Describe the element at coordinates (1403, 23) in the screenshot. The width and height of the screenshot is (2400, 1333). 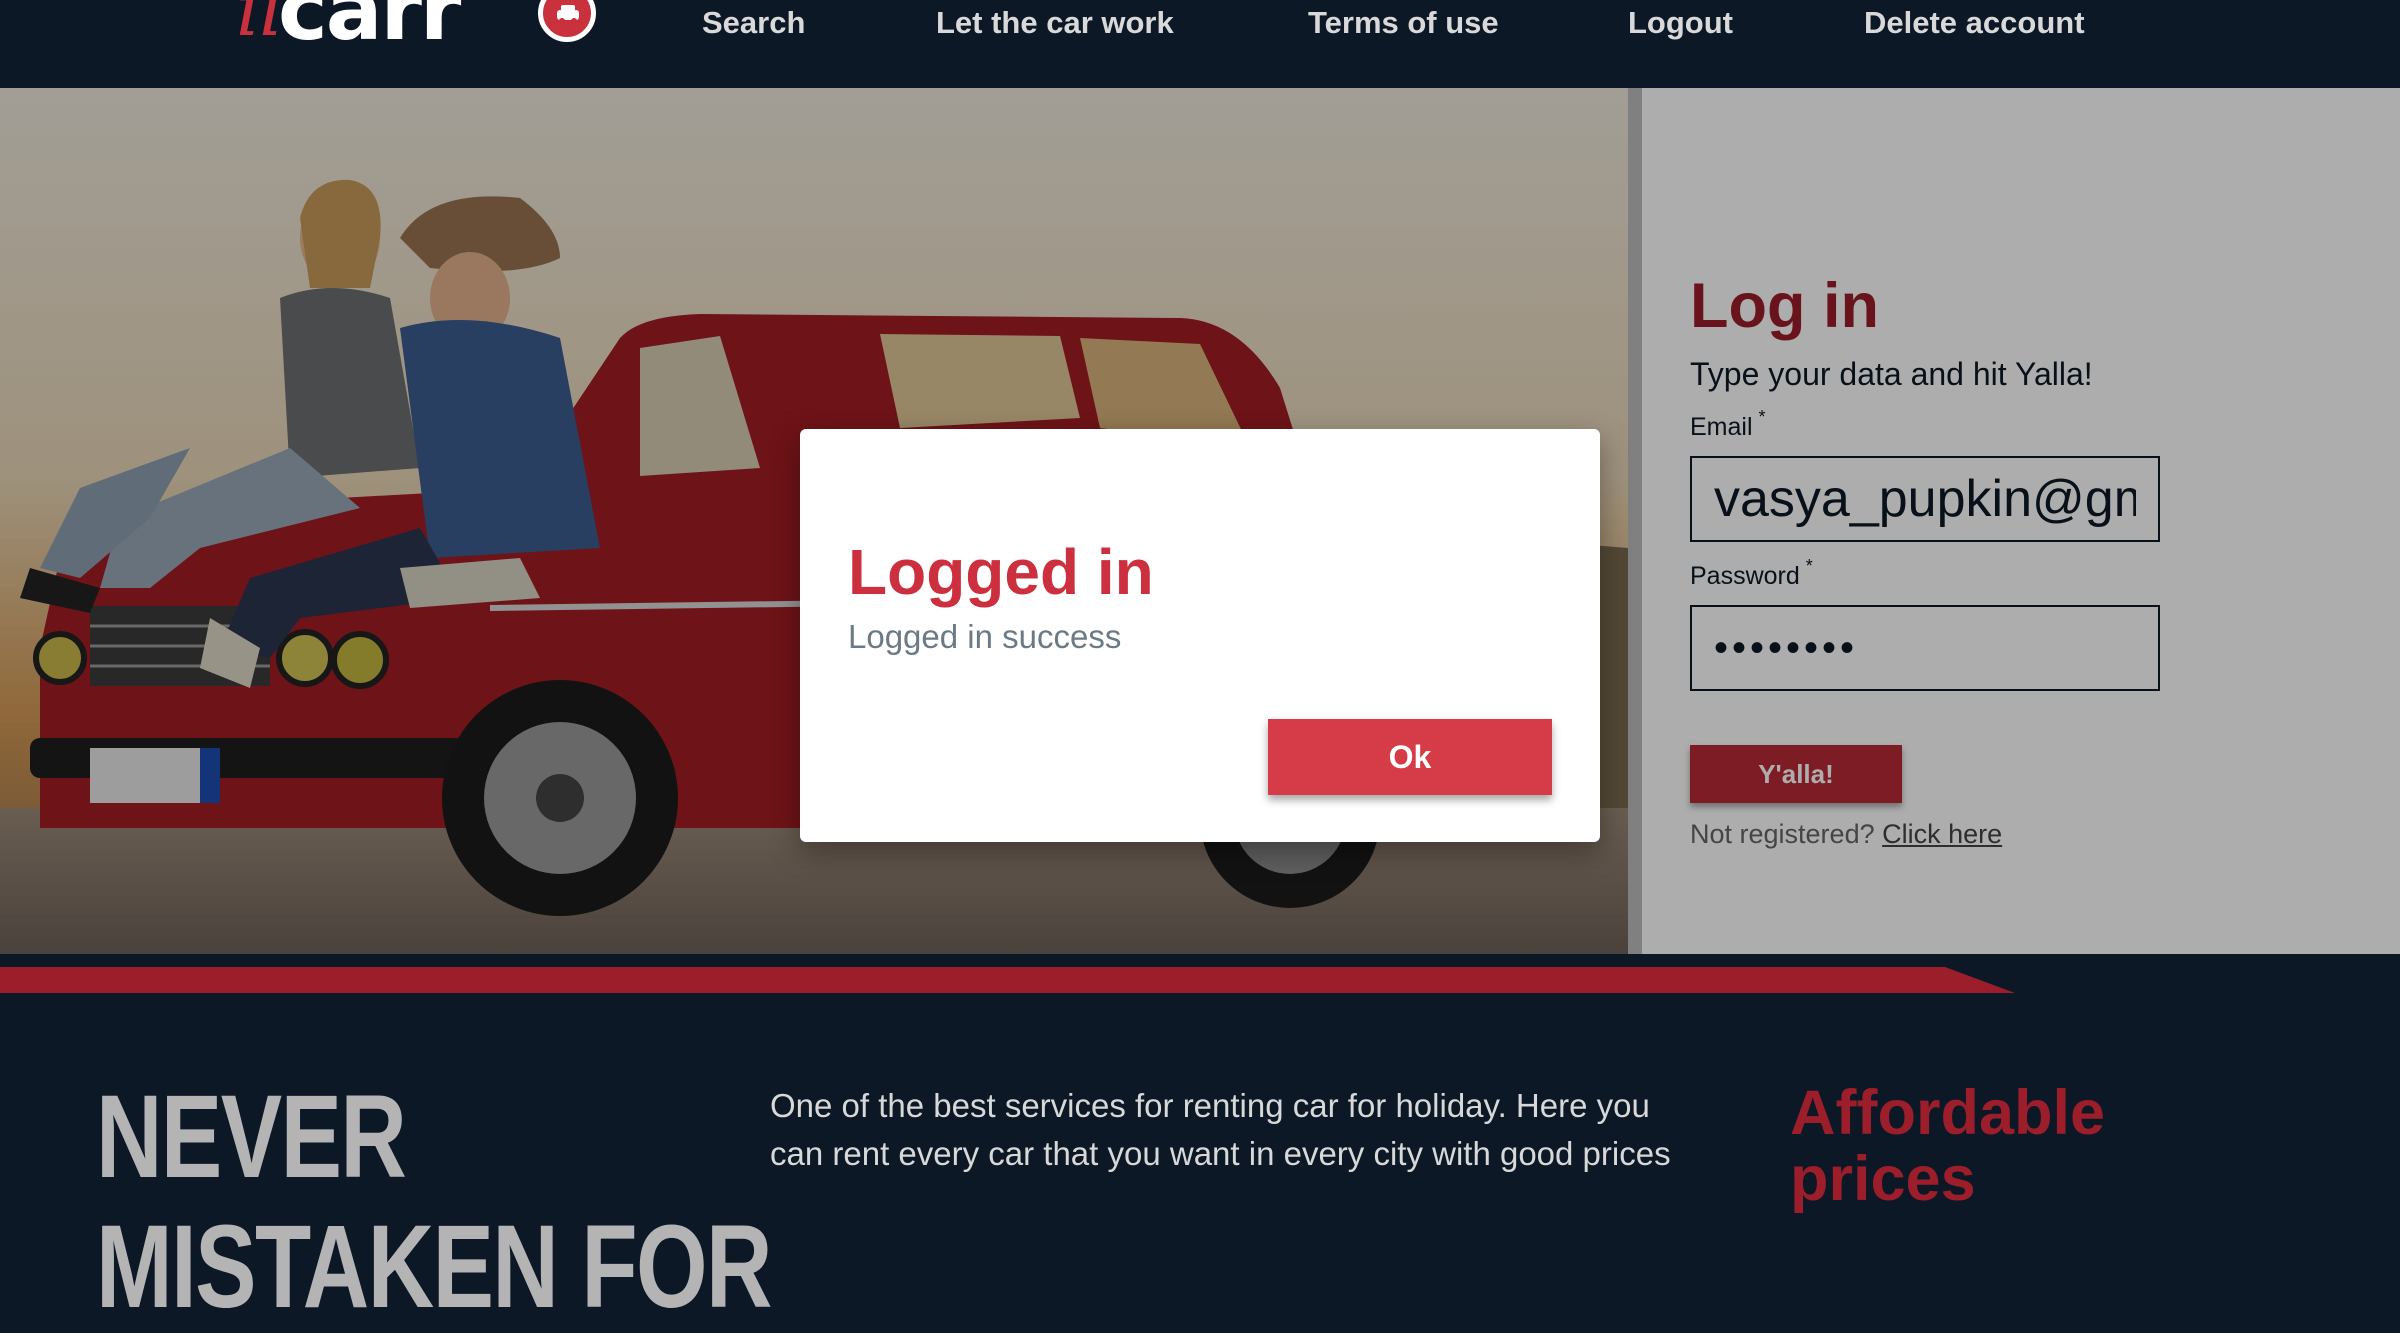
I see `nav-terms-of-use: Terms of use` at that location.